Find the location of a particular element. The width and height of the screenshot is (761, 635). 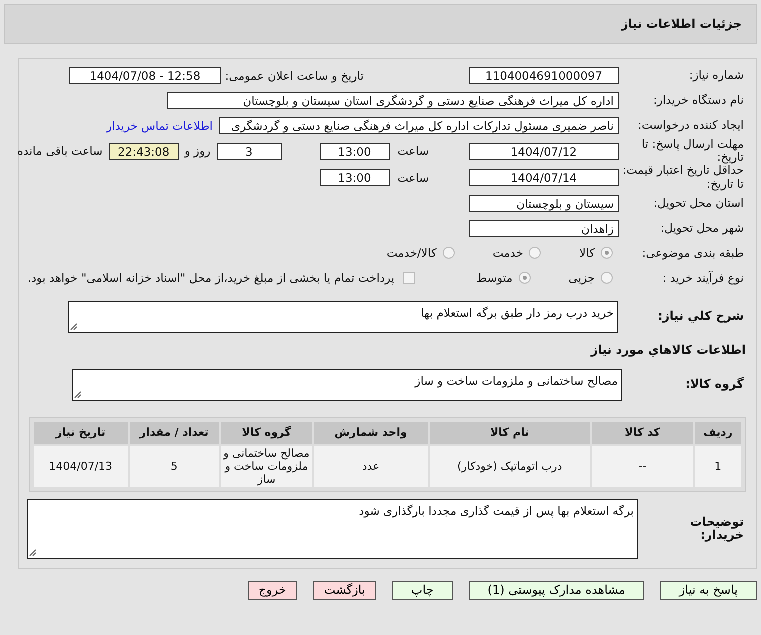

city-field: زاهدان is located at coordinates (544, 228).